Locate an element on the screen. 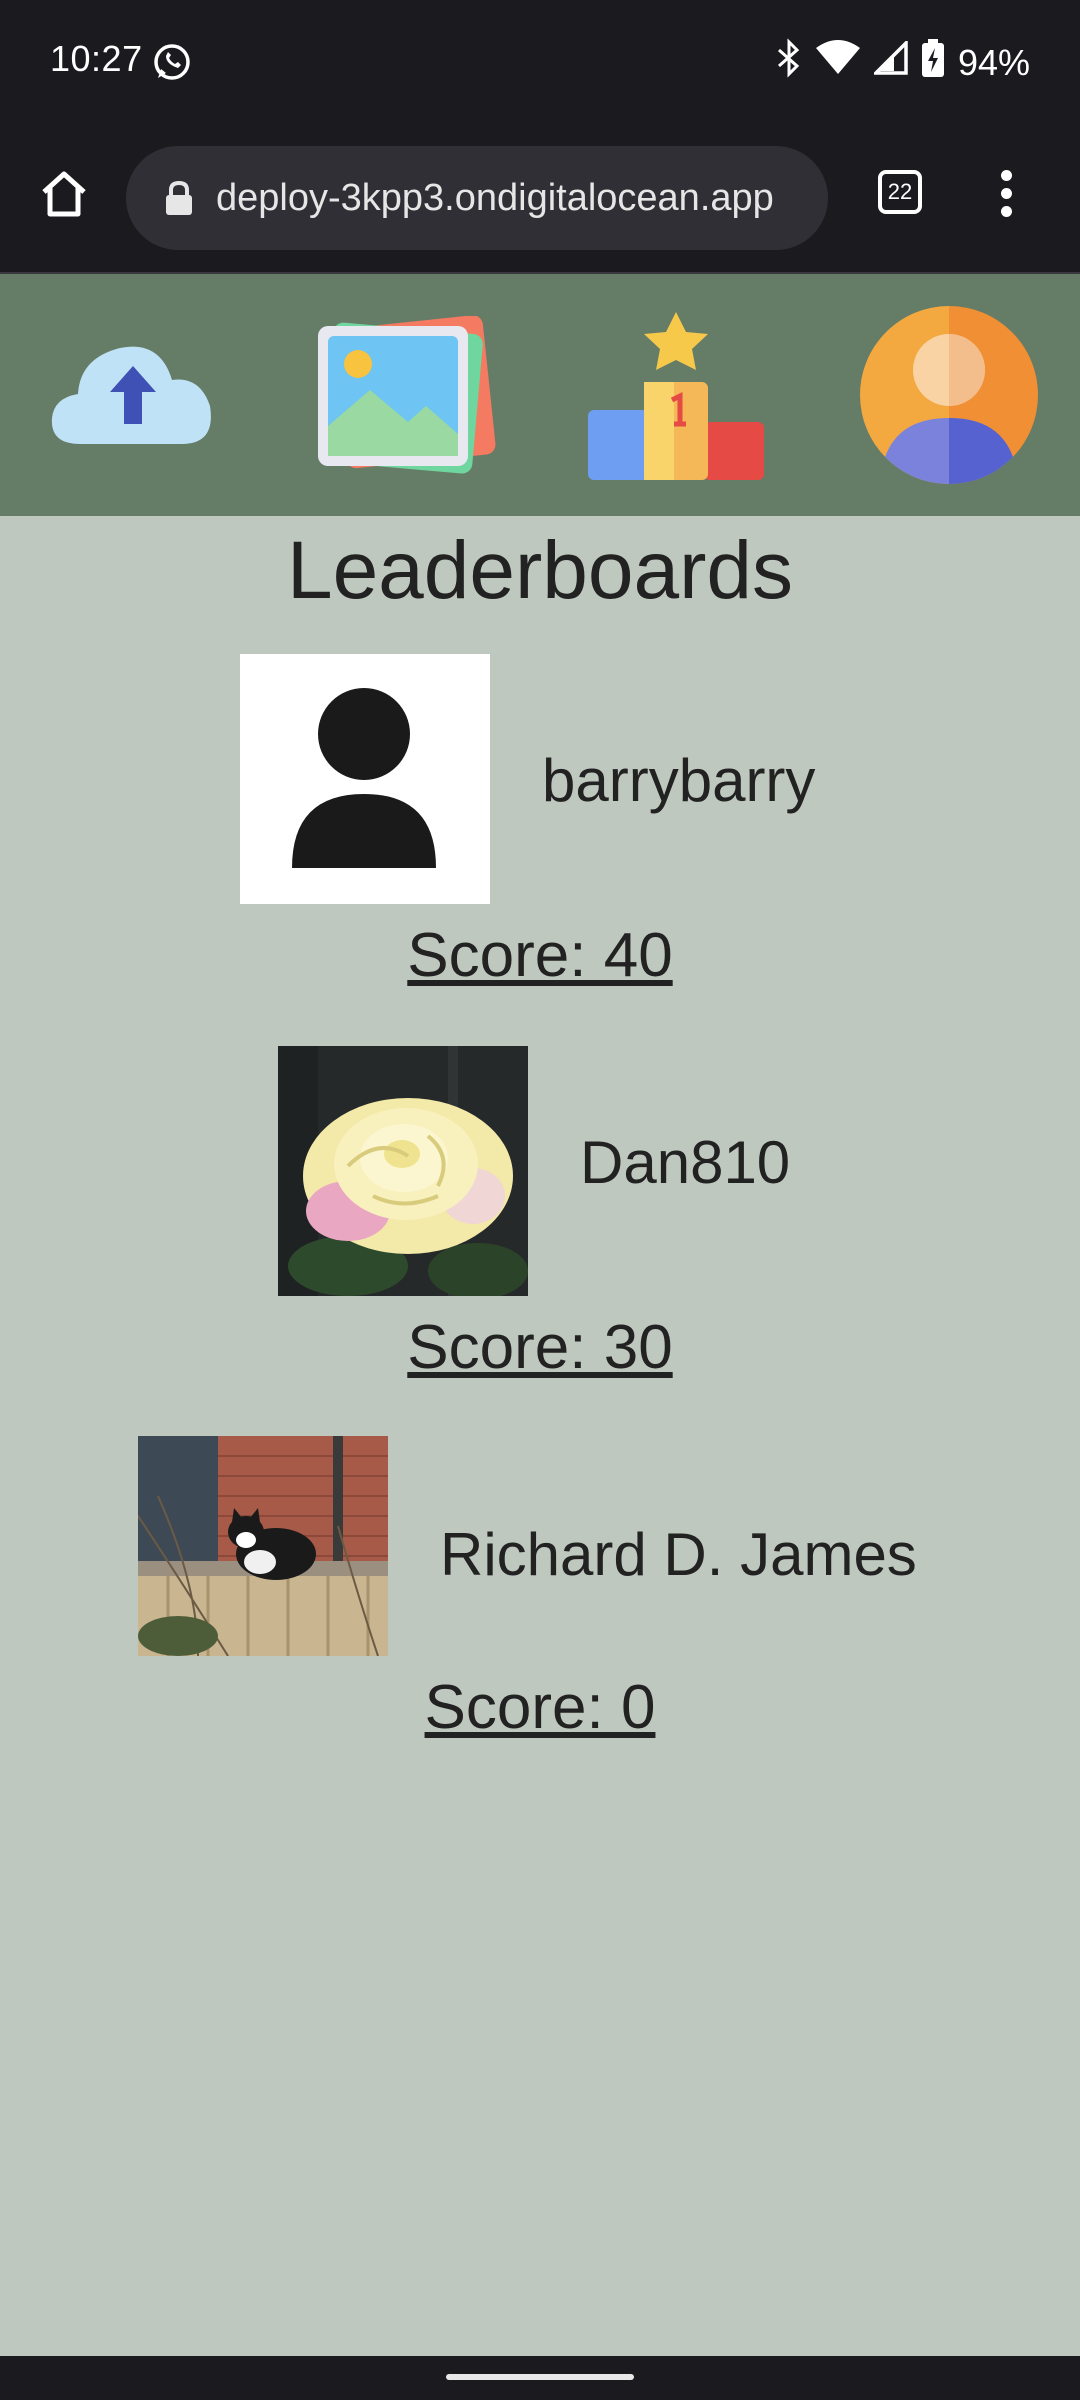  url-text: deploy-3kpp3.ondigitalocean.app is located at coordinates (512, 198).